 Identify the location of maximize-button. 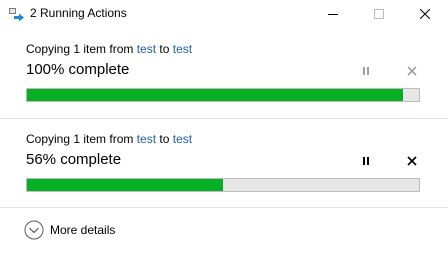
(379, 15).